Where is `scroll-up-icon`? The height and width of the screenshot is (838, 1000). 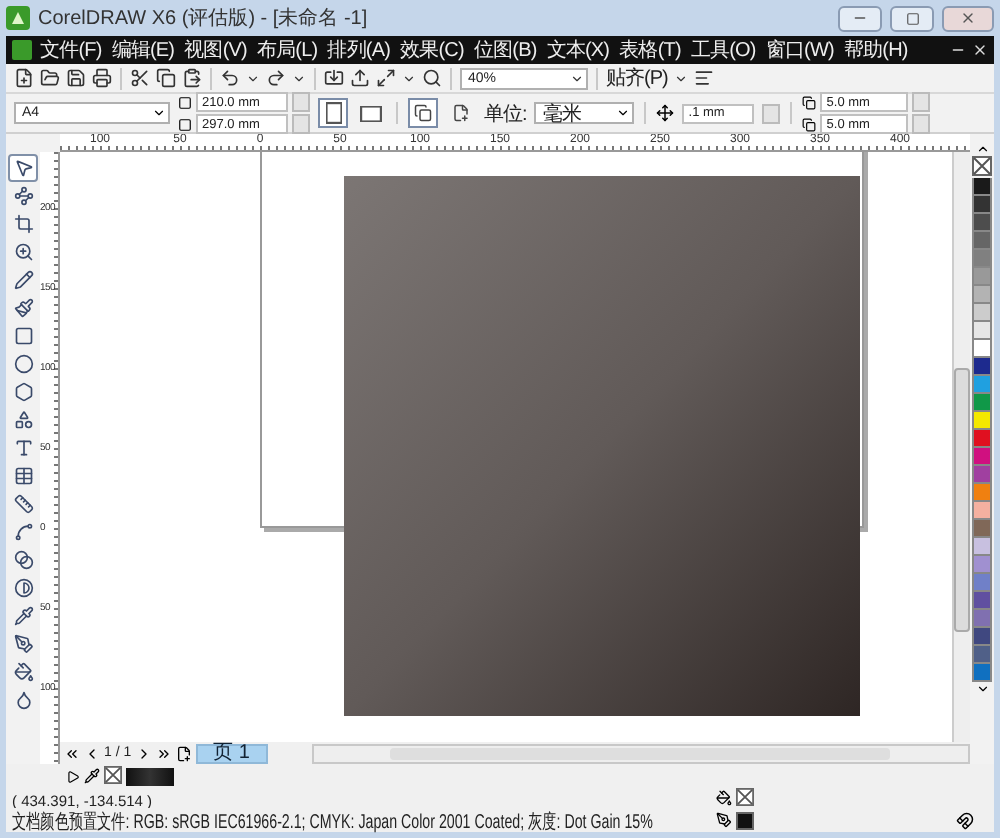
scroll-up-icon is located at coordinates (982, 149).